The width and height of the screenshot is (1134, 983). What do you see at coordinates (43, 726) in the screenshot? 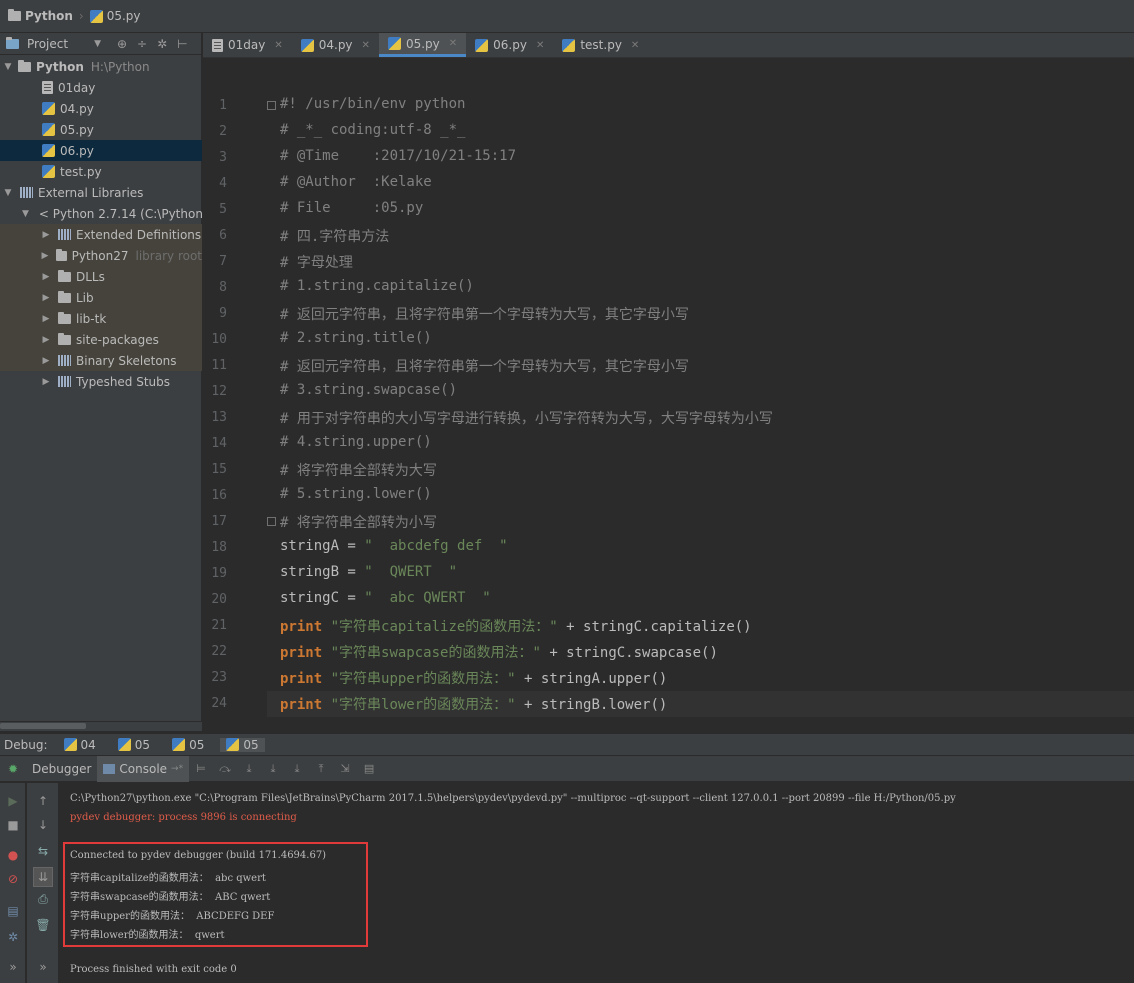
I see `scrollbar-thumb` at bounding box center [43, 726].